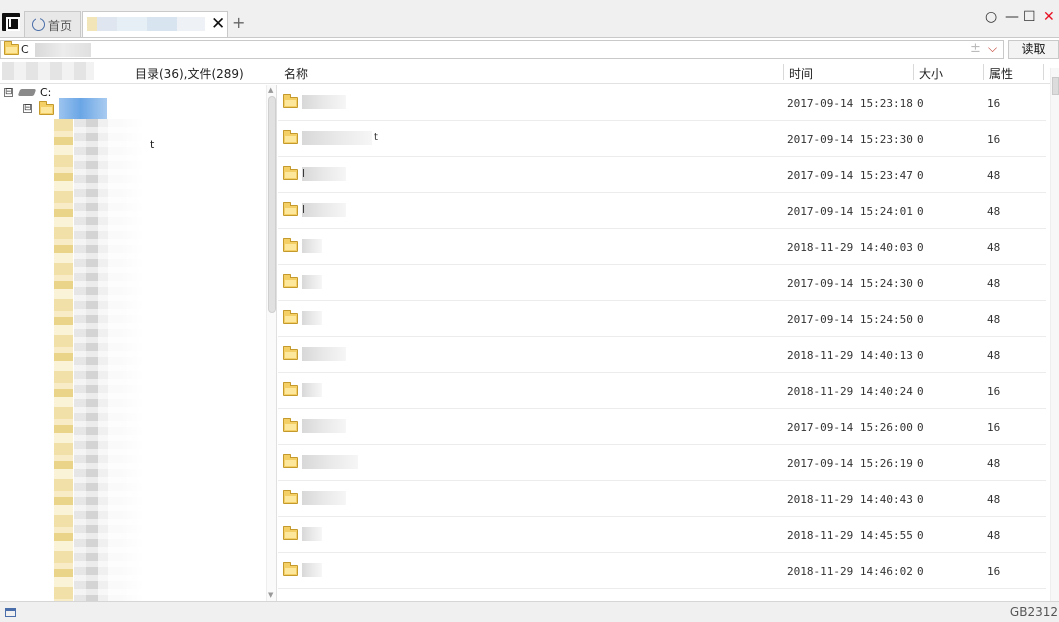  Describe the element at coordinates (992, 48) in the screenshot. I see `chevron-down-icon: ⌵` at that location.